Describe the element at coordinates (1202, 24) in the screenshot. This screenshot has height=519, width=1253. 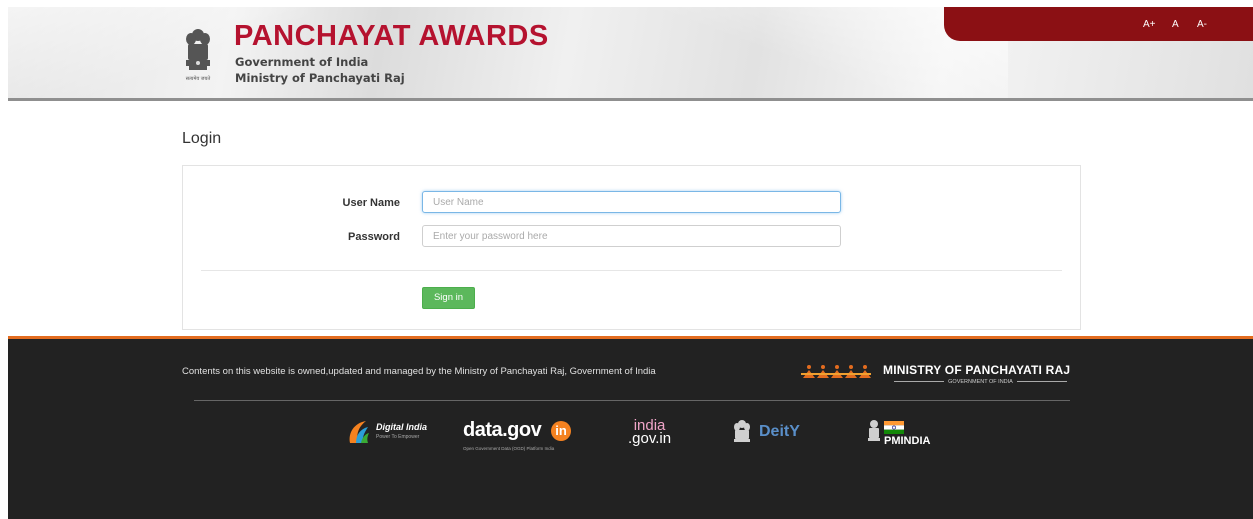
I see `decrease-font-button: A-` at that location.